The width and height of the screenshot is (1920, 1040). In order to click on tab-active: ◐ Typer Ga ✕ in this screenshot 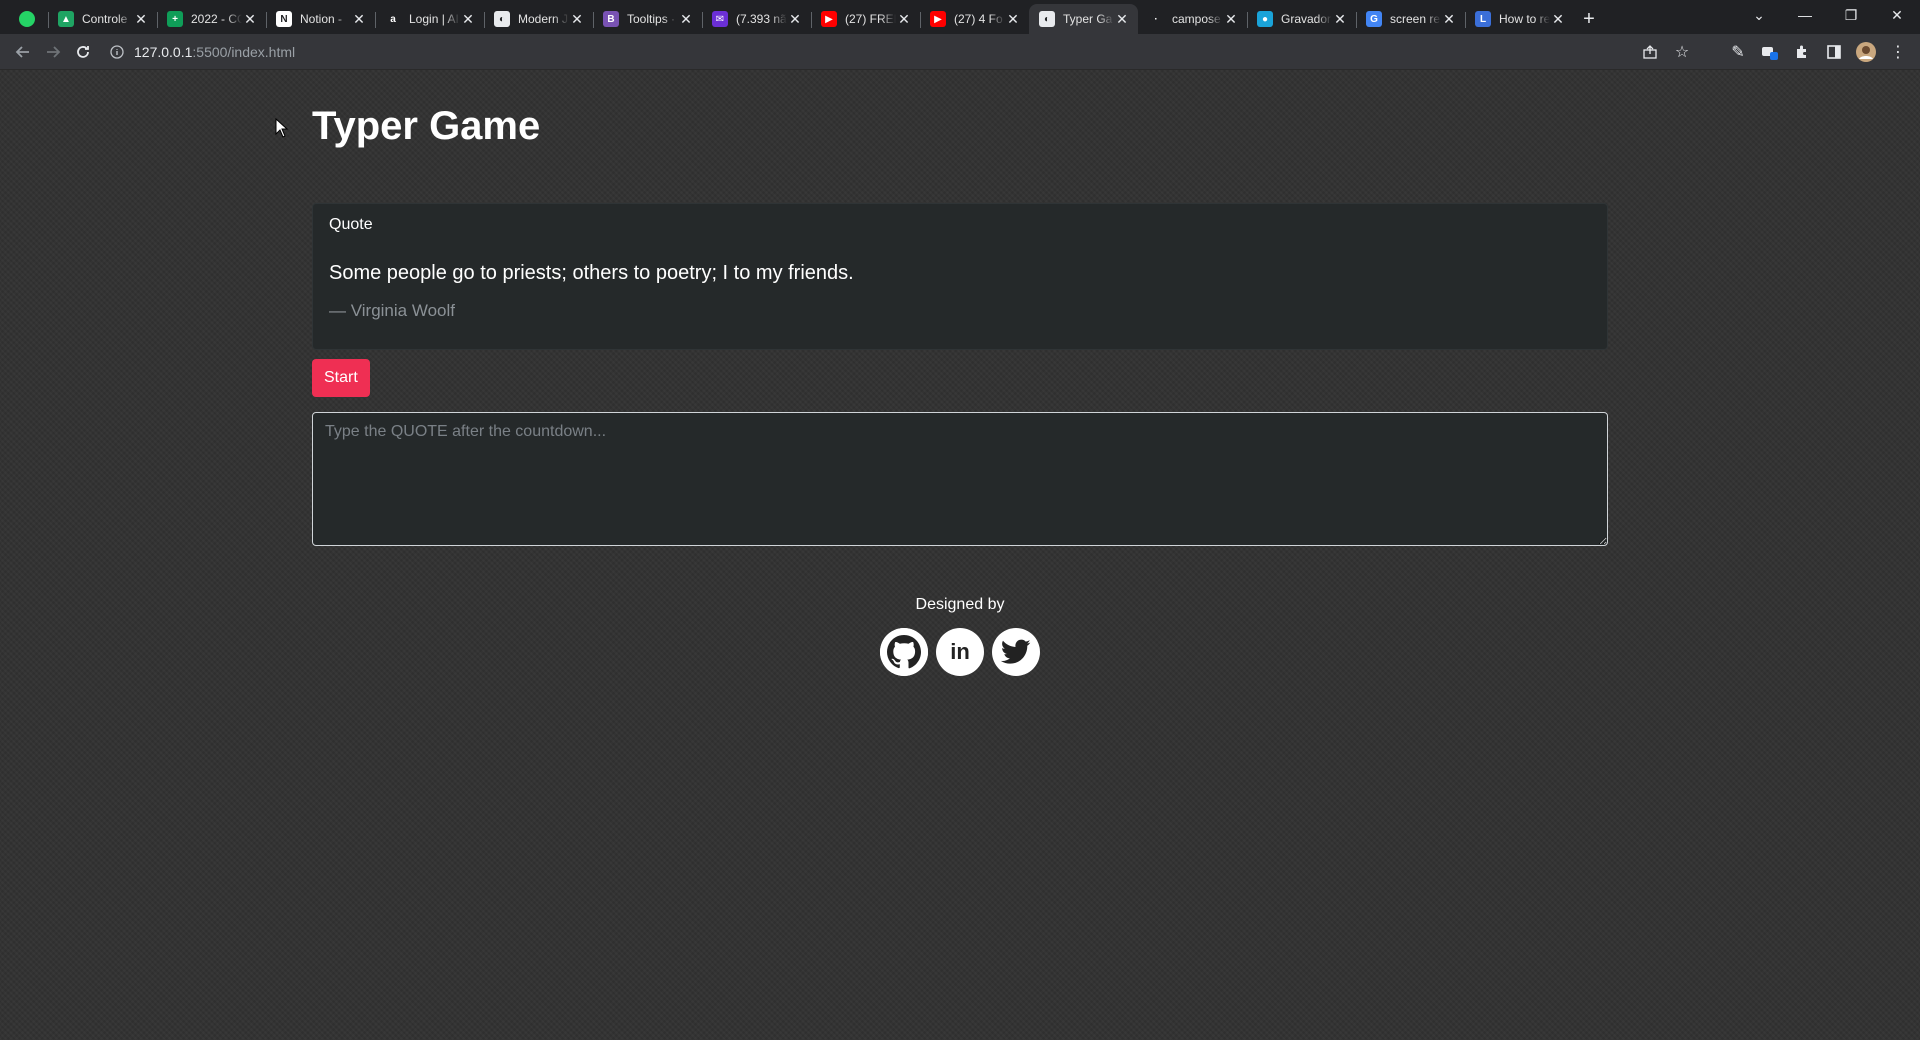, I will do `click(1083, 19)`.